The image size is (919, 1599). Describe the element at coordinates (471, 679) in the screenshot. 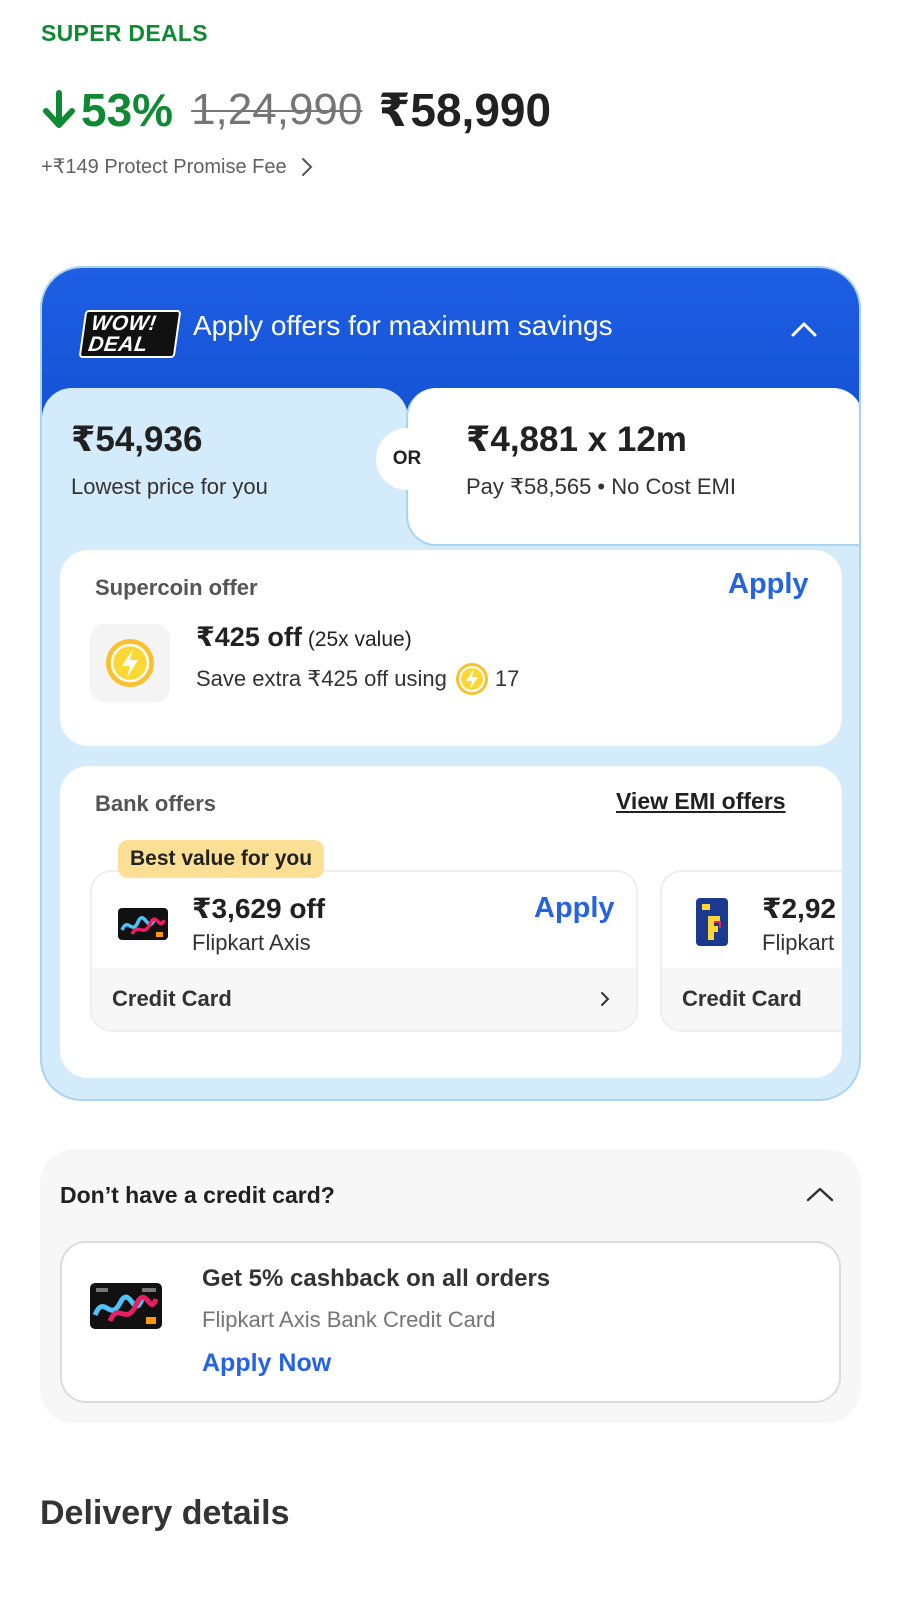

I see `supercoin-small-icon` at that location.